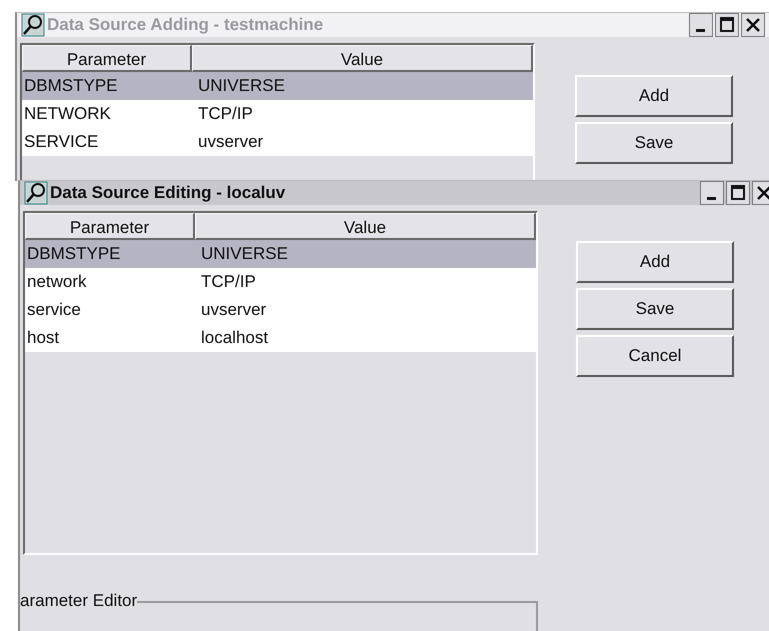 This screenshot has width=769, height=631. What do you see at coordinates (235, 338) in the screenshot?
I see `table-cell-text: localhost` at bounding box center [235, 338].